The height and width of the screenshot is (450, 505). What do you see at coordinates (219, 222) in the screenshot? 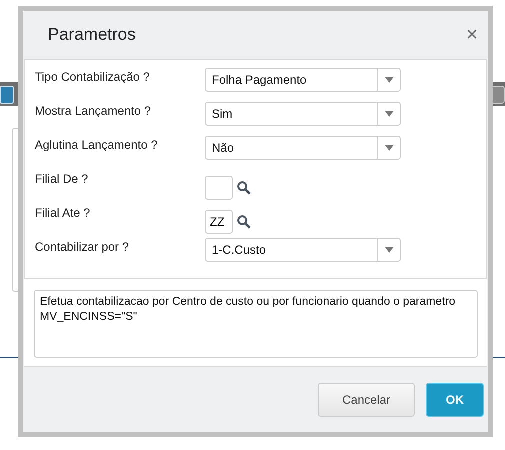
I see `input-field: ZZ` at bounding box center [219, 222].